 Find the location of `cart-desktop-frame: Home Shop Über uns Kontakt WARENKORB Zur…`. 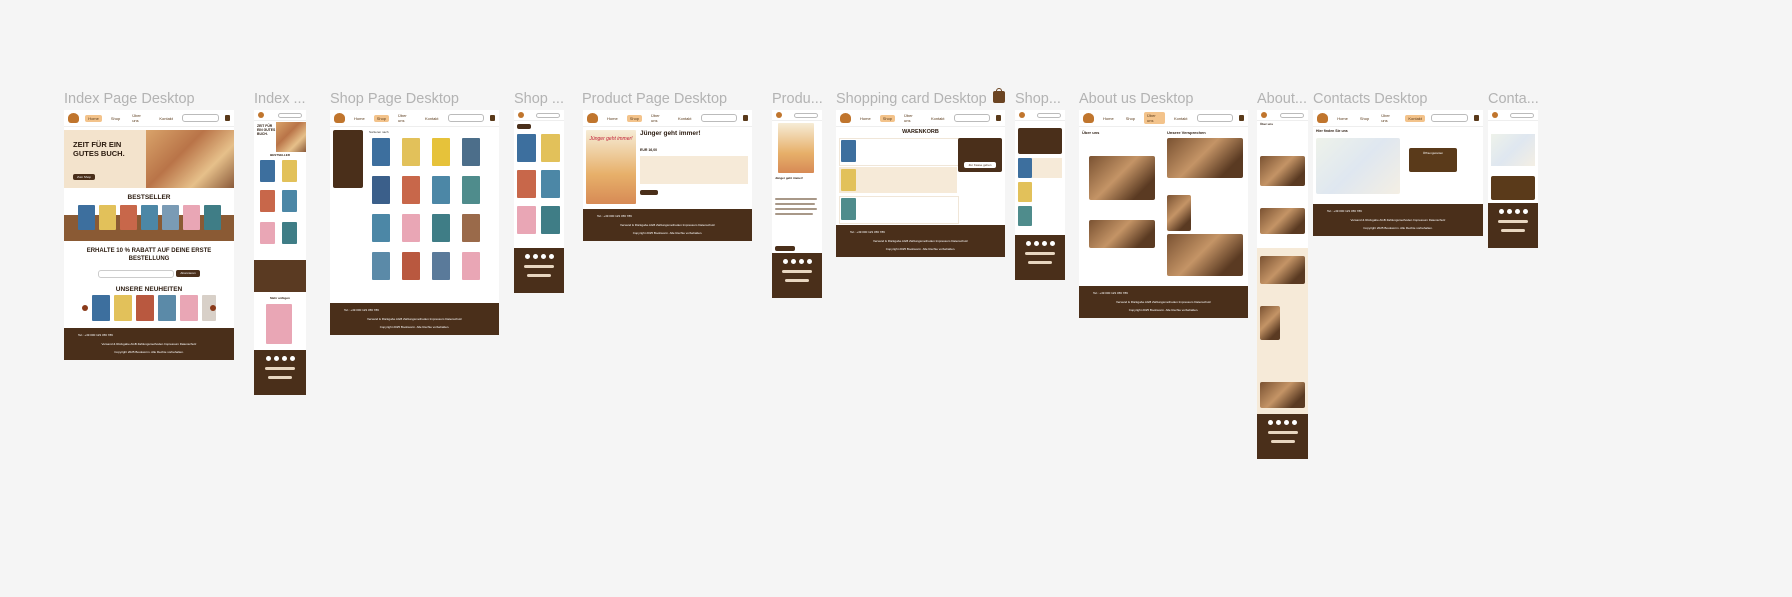

cart-desktop-frame: Home Shop Über uns Kontakt WARENKORB Zur… is located at coordinates (920, 183).